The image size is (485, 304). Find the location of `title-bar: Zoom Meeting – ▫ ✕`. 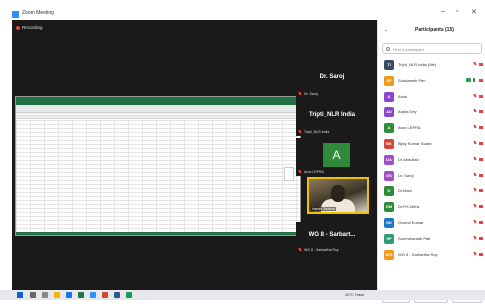

title-bar: Zoom Meeting – ▫ ✕ is located at coordinates (242, 10).